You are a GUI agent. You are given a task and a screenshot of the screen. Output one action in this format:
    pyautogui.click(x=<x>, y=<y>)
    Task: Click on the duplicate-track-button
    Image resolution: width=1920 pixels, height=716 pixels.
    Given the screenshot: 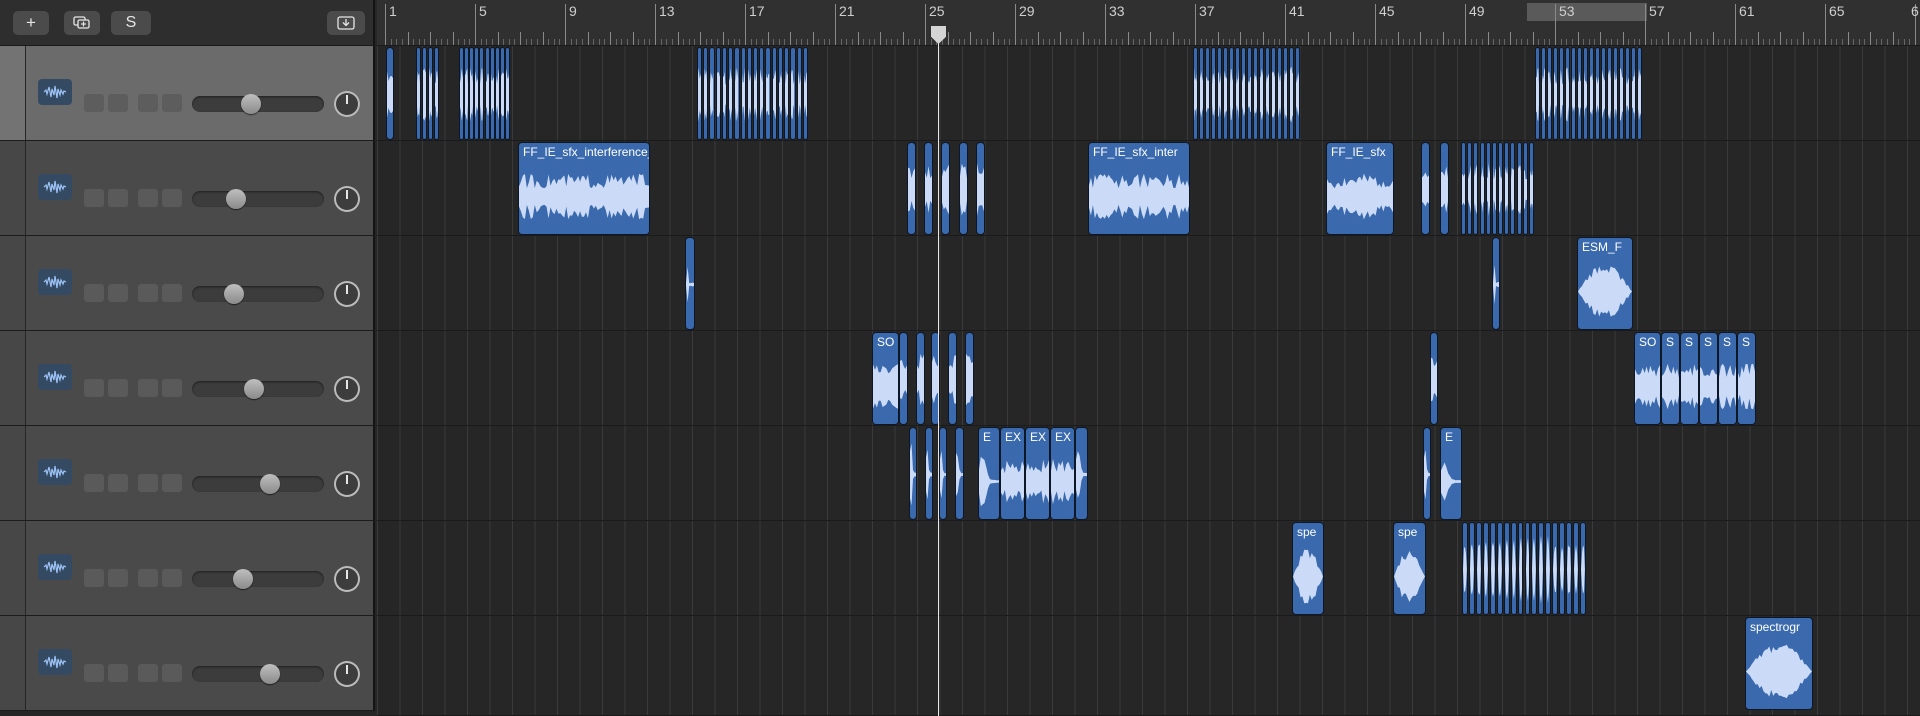 What is the action you would take?
    pyautogui.click(x=82, y=23)
    